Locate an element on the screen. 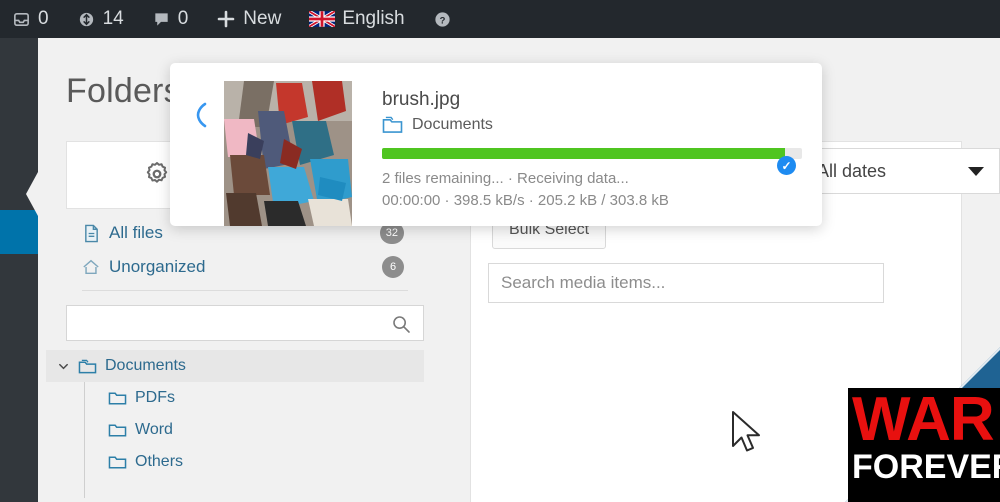 The image size is (1000, 502). topbar-item-help: ? is located at coordinates (442, 19).